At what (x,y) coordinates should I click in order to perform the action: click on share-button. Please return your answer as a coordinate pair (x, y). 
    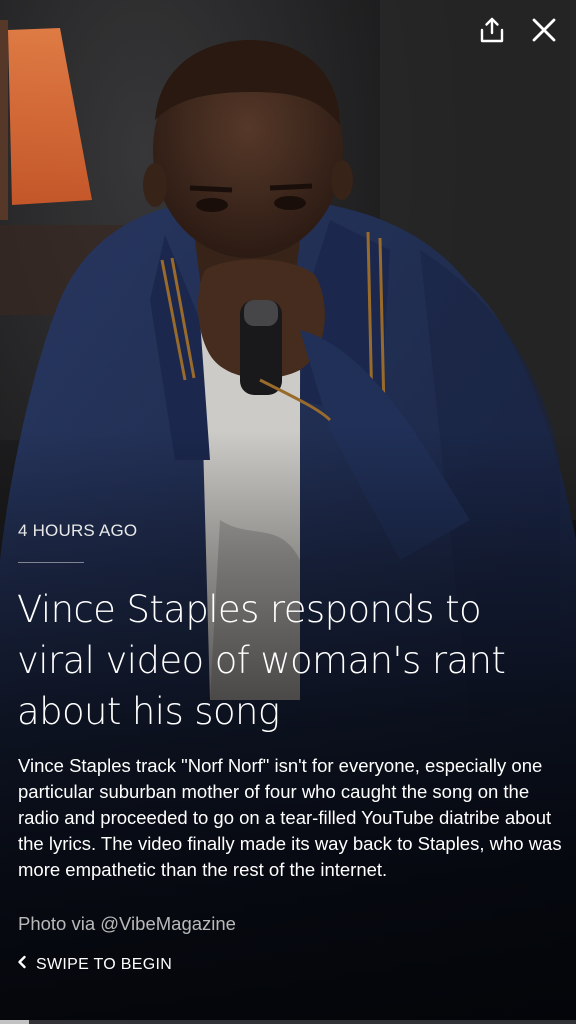
    Looking at the image, I should click on (492, 32).